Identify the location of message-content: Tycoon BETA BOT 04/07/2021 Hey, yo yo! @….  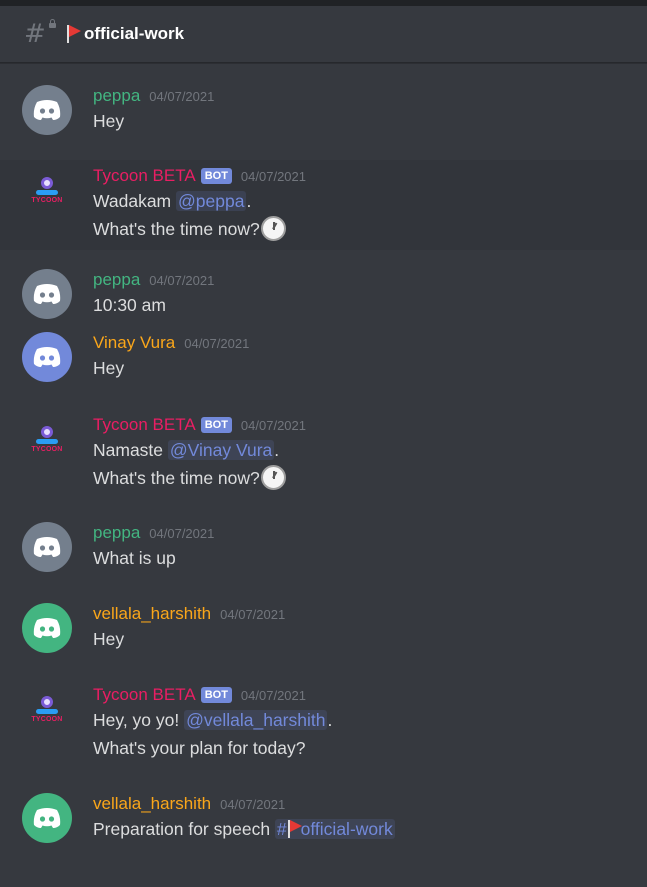
(212, 738).